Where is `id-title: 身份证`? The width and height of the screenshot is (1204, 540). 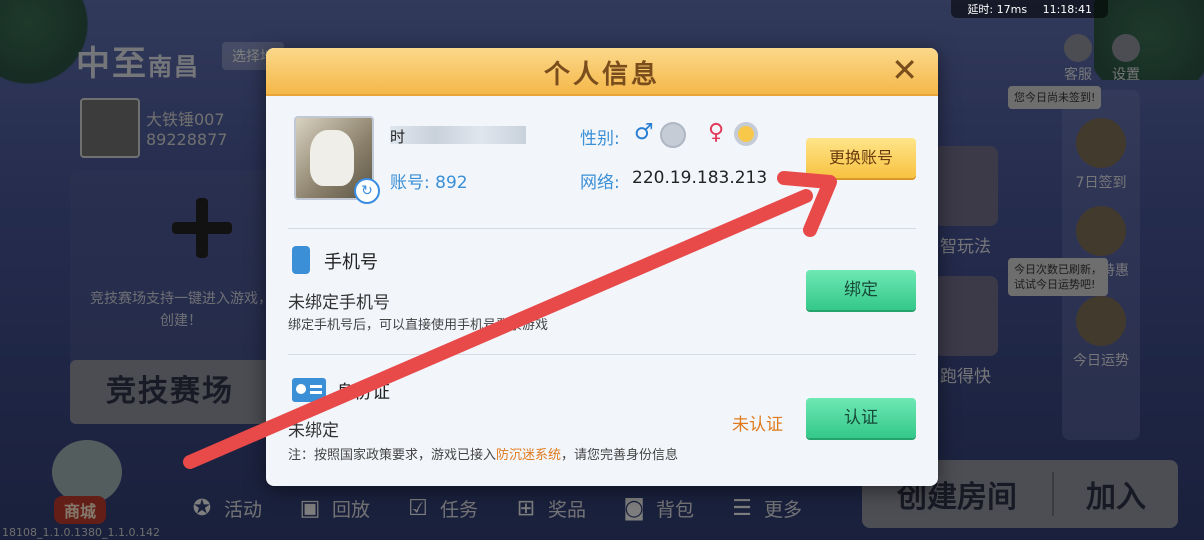 id-title: 身份证 is located at coordinates (363, 392).